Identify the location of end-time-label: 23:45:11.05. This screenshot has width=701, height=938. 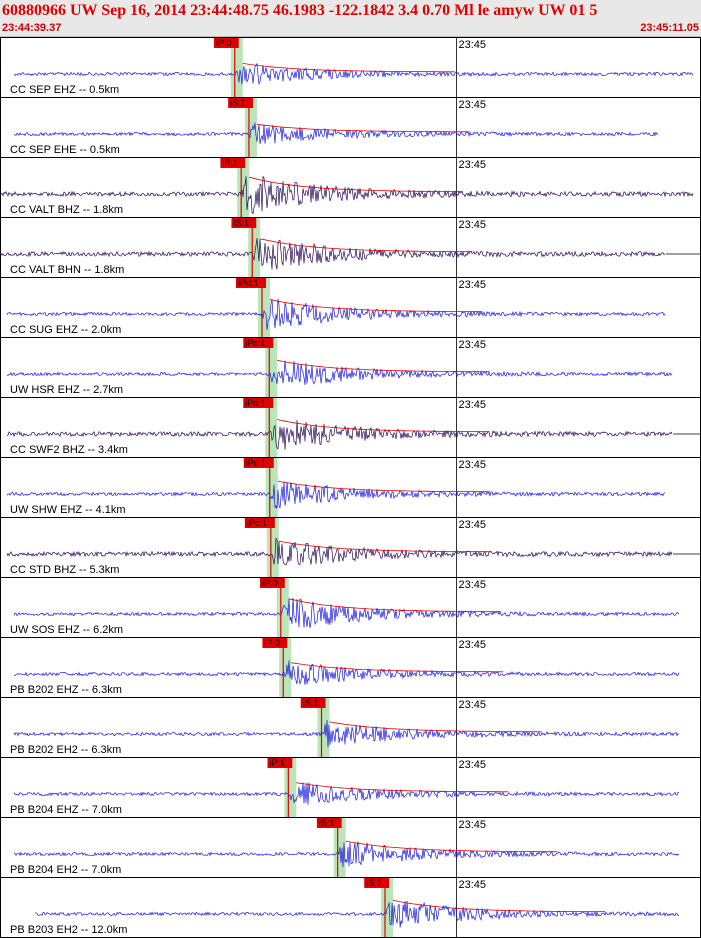
(669, 28).